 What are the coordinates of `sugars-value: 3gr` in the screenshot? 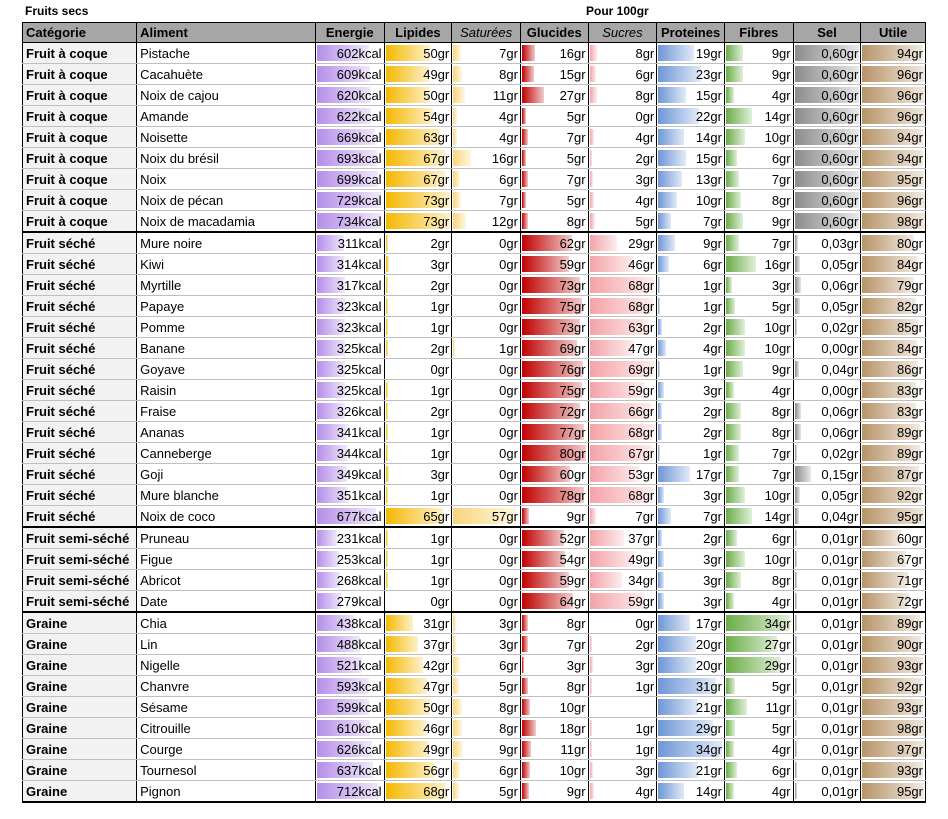 It's located at (645, 665).